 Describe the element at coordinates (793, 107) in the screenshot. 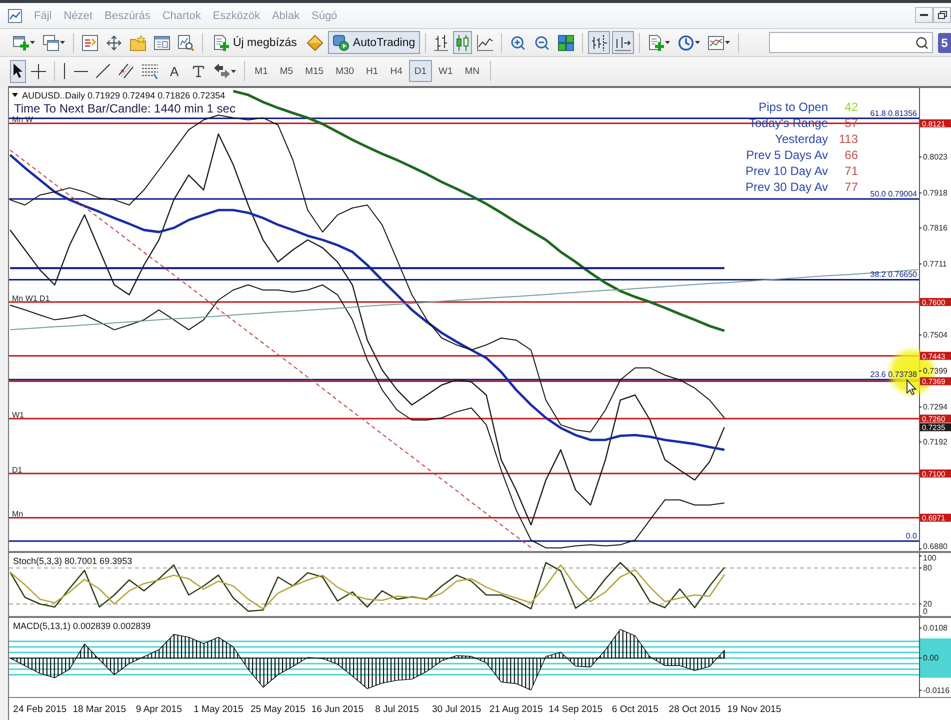

I see `stat-label: Pips to Open` at that location.